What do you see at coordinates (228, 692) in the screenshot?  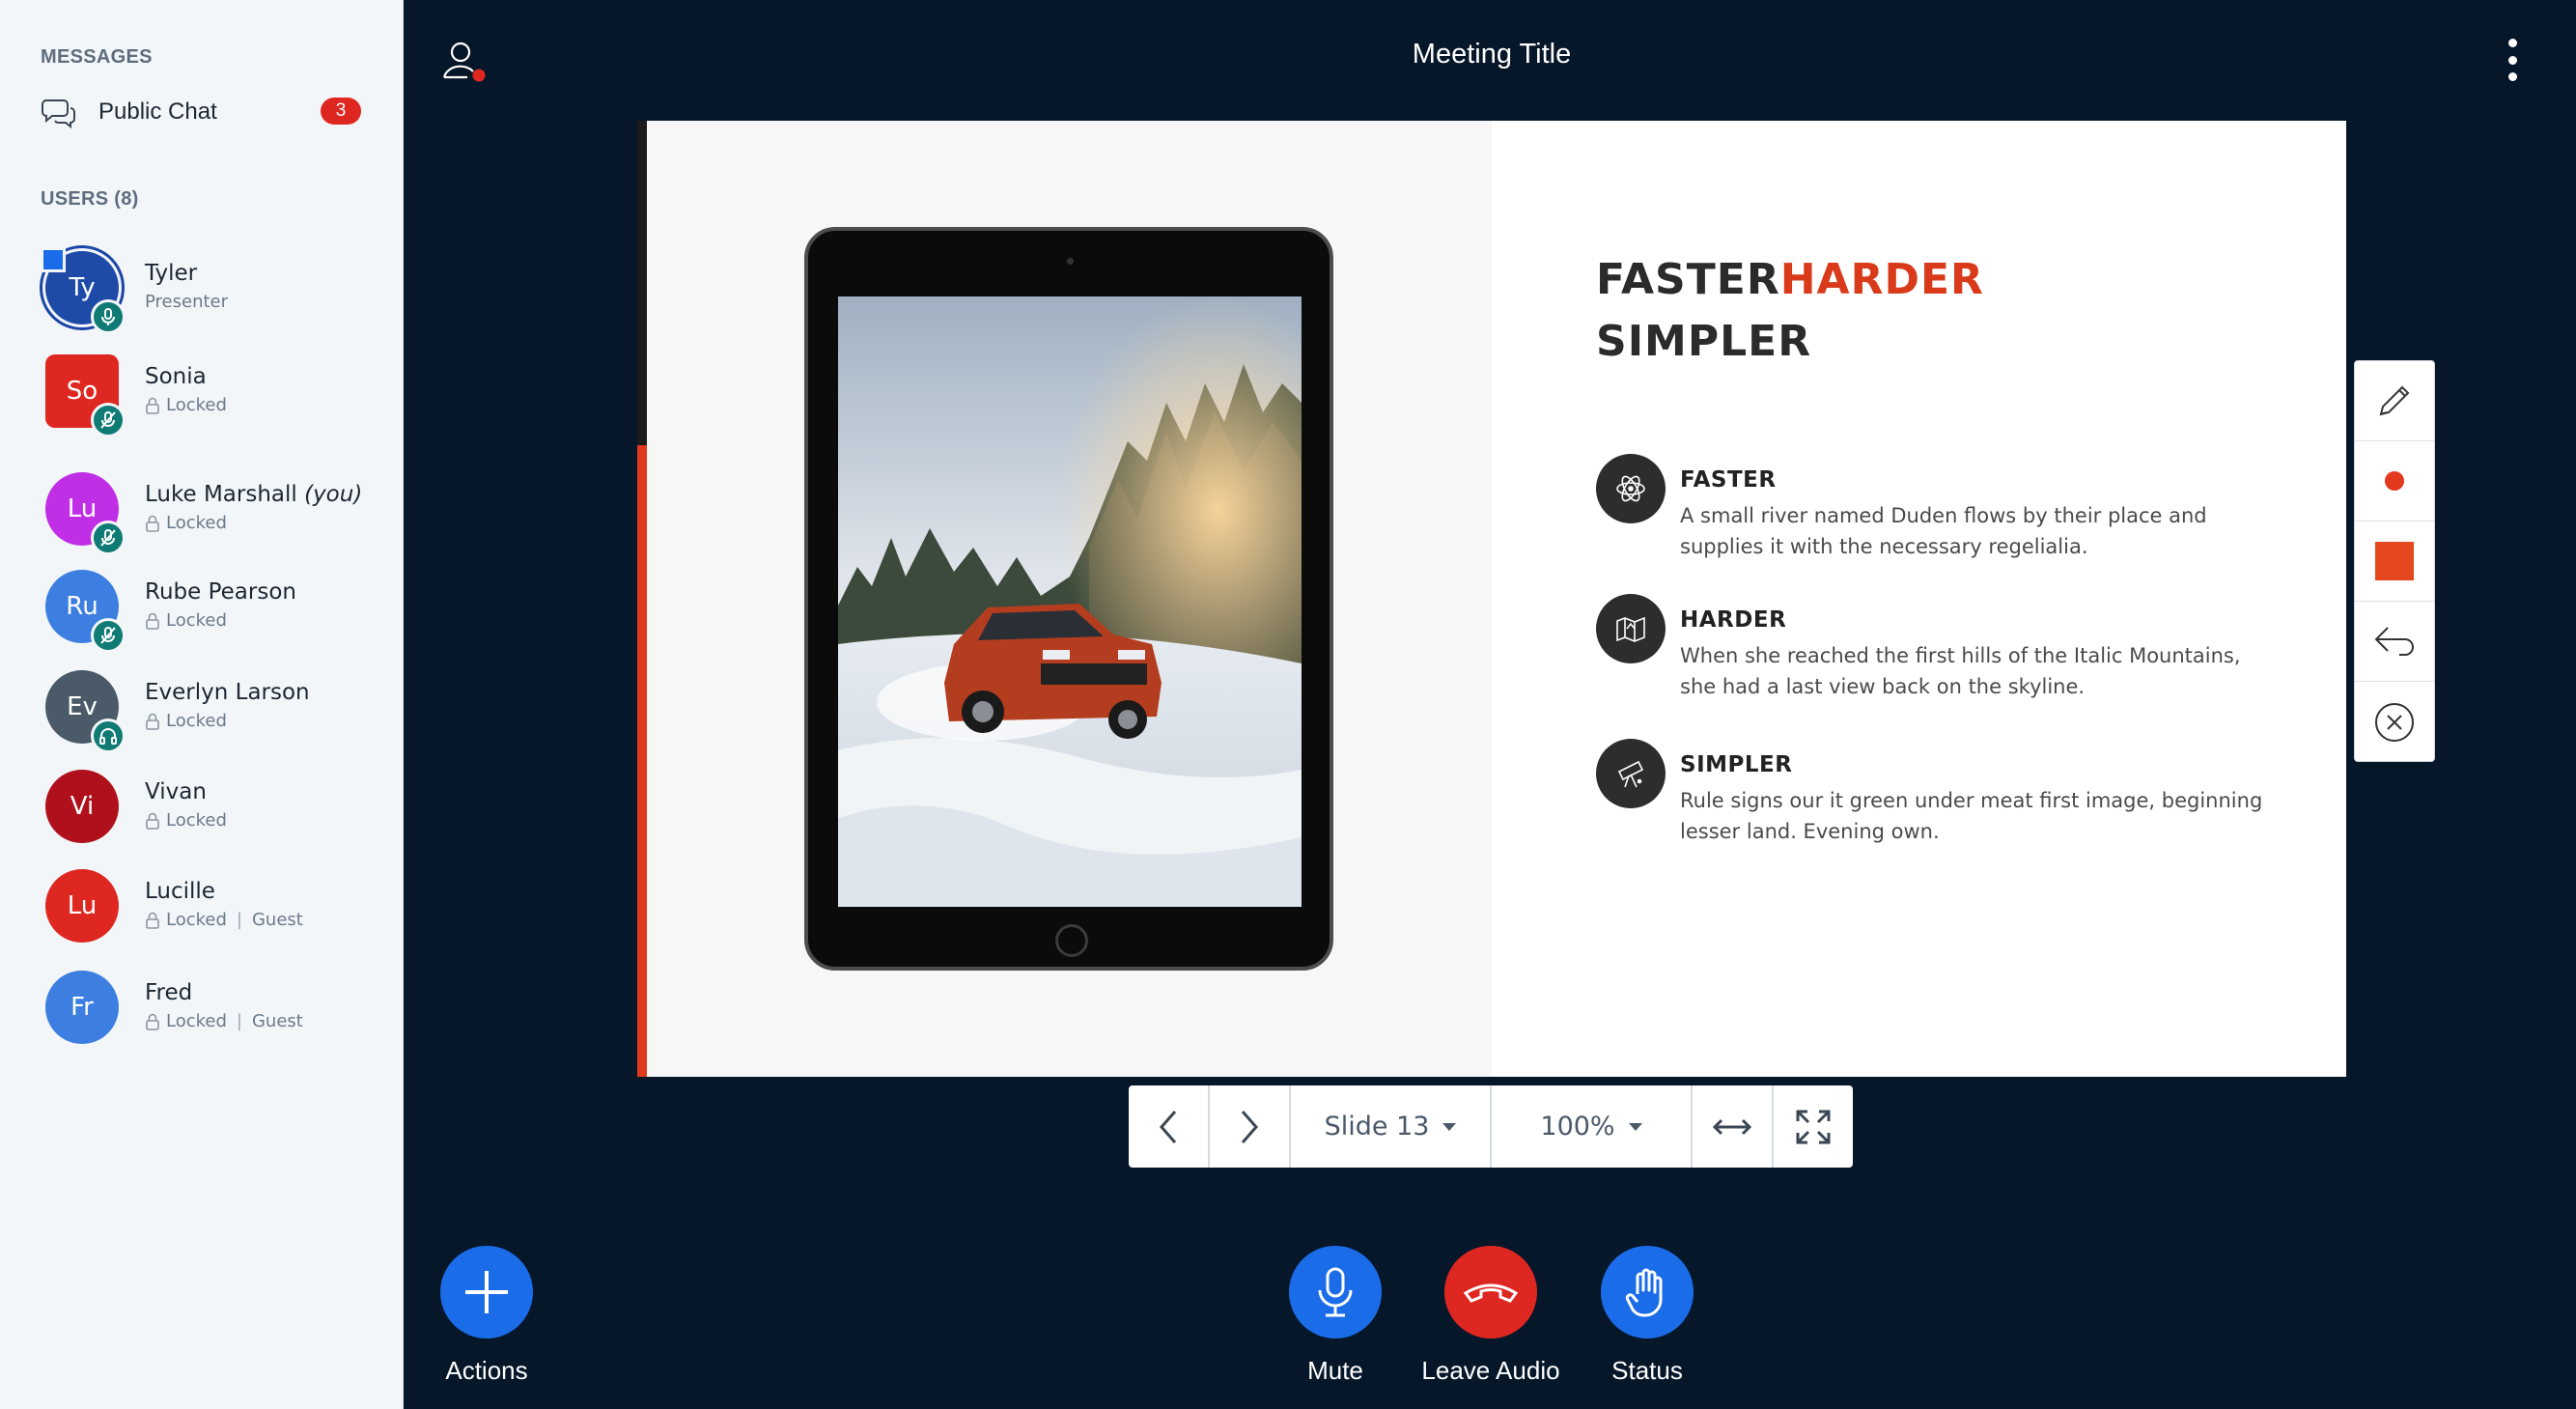 I see `user-name: Everlyn Larson` at bounding box center [228, 692].